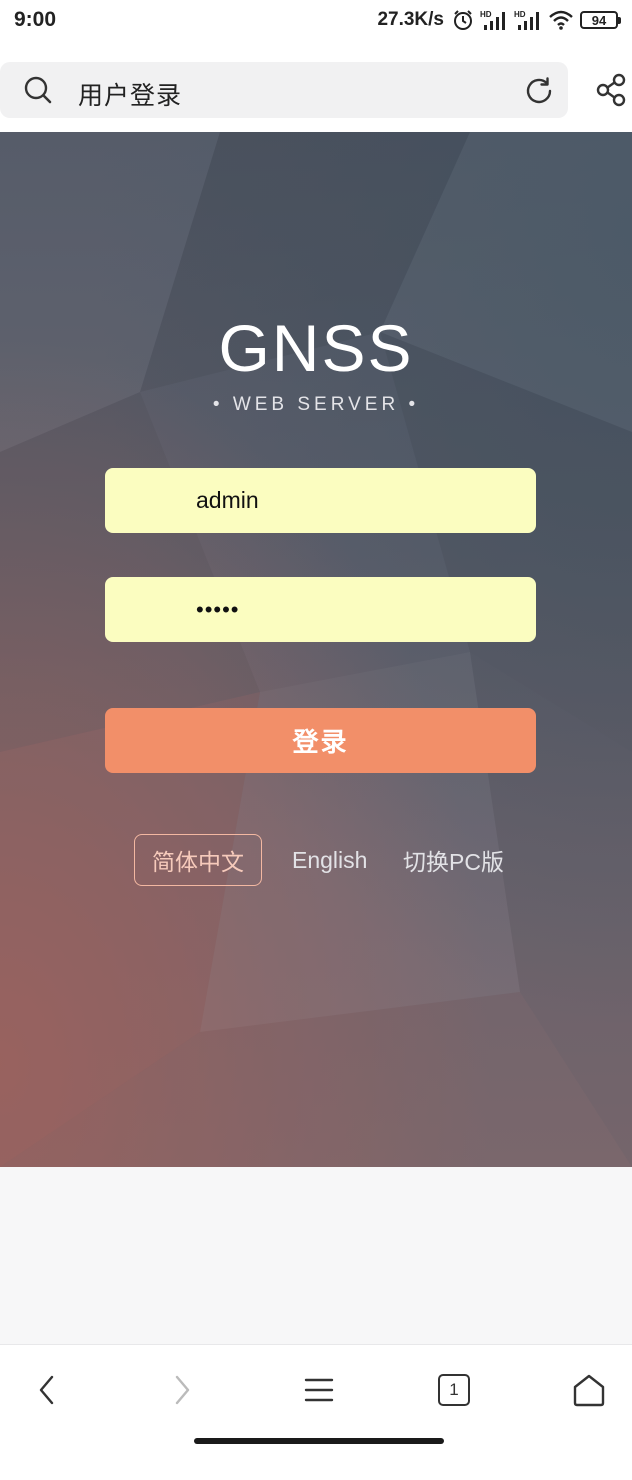  What do you see at coordinates (320, 500) in the screenshot?
I see `username-input: admin` at bounding box center [320, 500].